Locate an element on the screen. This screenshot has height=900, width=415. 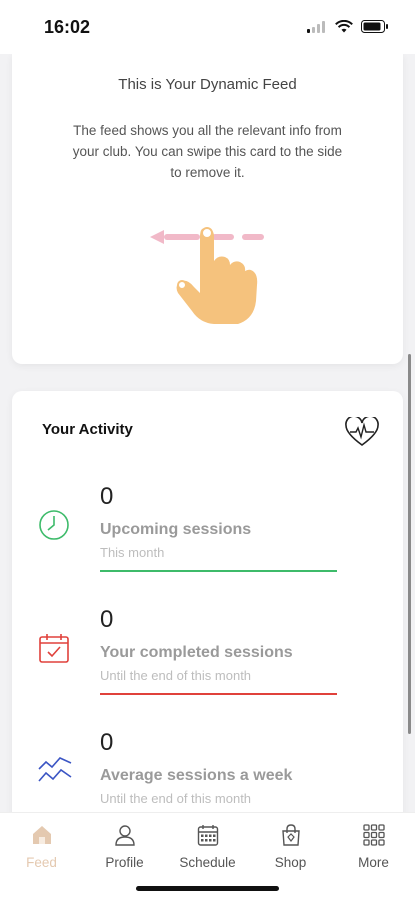
tab-feed: Feed is located at coordinates (41, 845).